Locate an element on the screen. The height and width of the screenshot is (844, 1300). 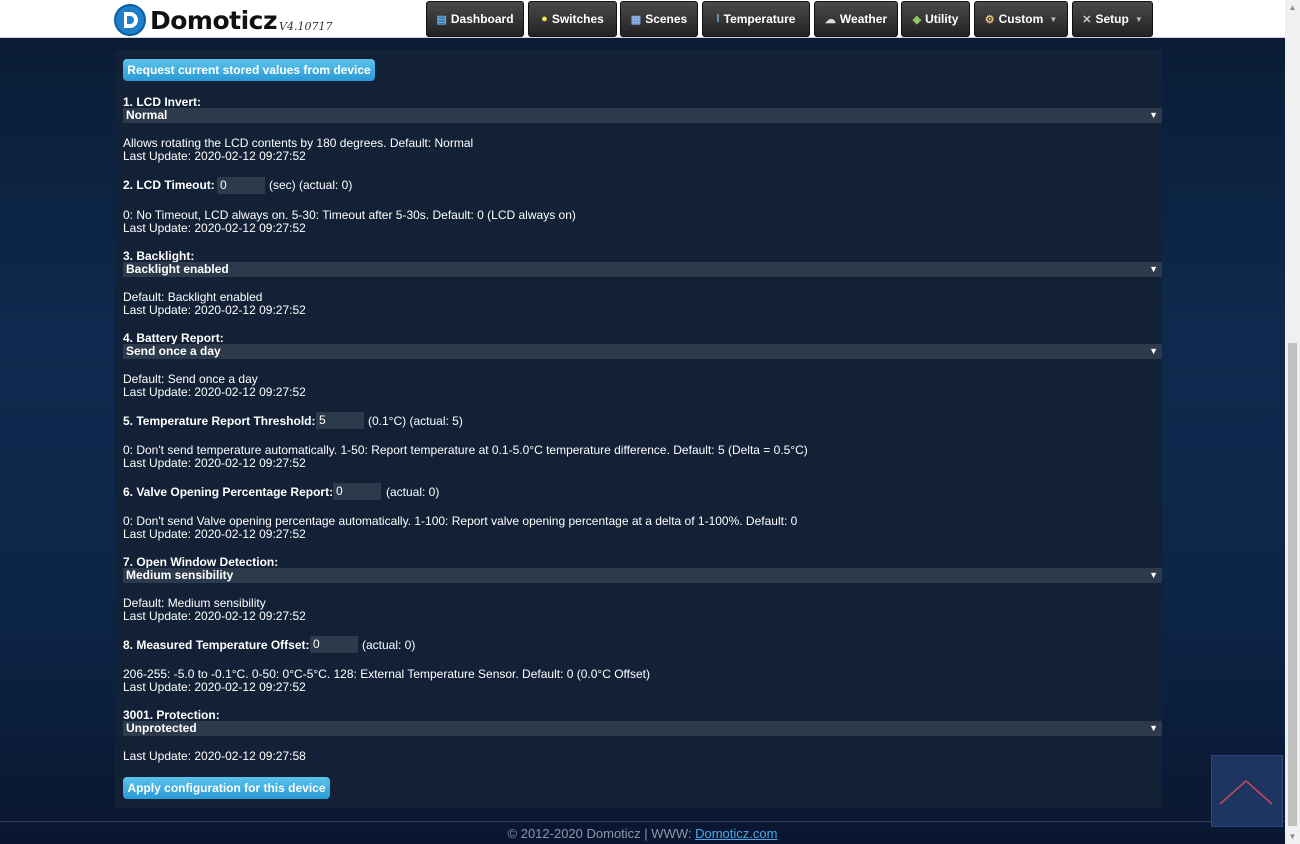
version-label: V4.10717 is located at coordinates (306, 26).